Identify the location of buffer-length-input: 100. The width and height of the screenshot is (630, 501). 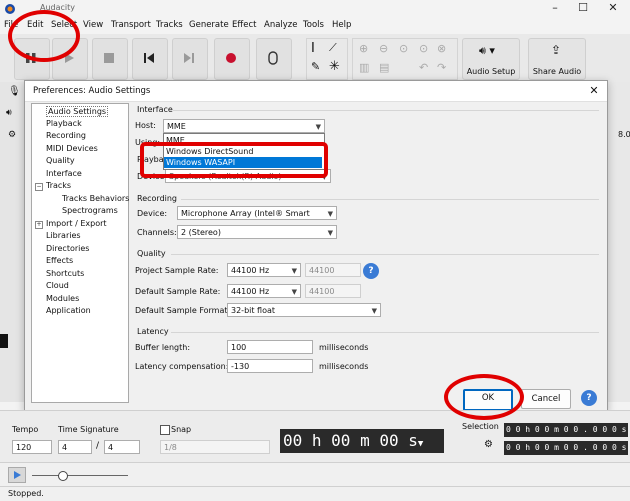
(270, 347).